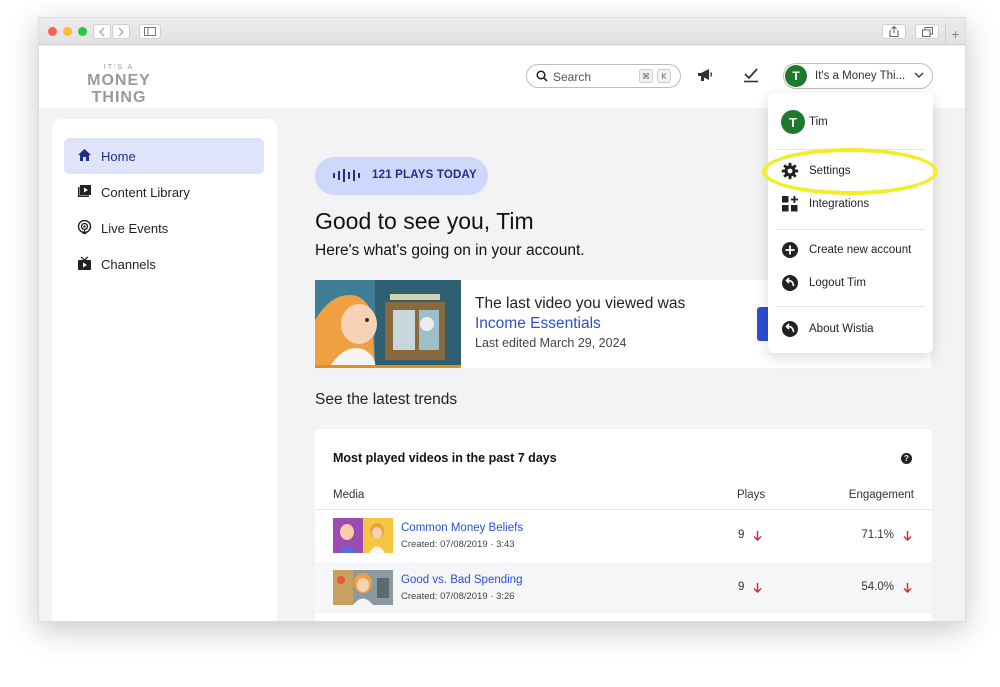 This screenshot has height=687, width=1000. I want to click on tabs-overview-button, so click(927, 31).